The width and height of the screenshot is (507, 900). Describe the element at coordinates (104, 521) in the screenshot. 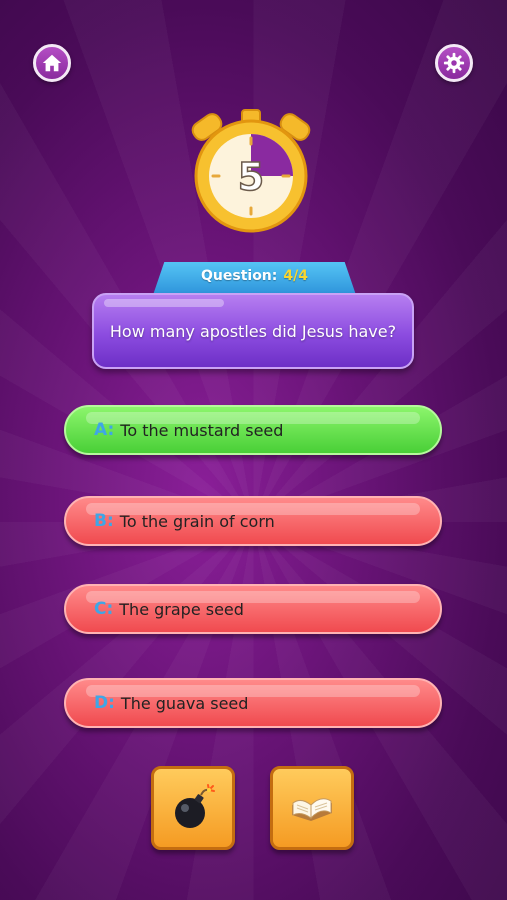

I see `answer-letter: B:` at that location.